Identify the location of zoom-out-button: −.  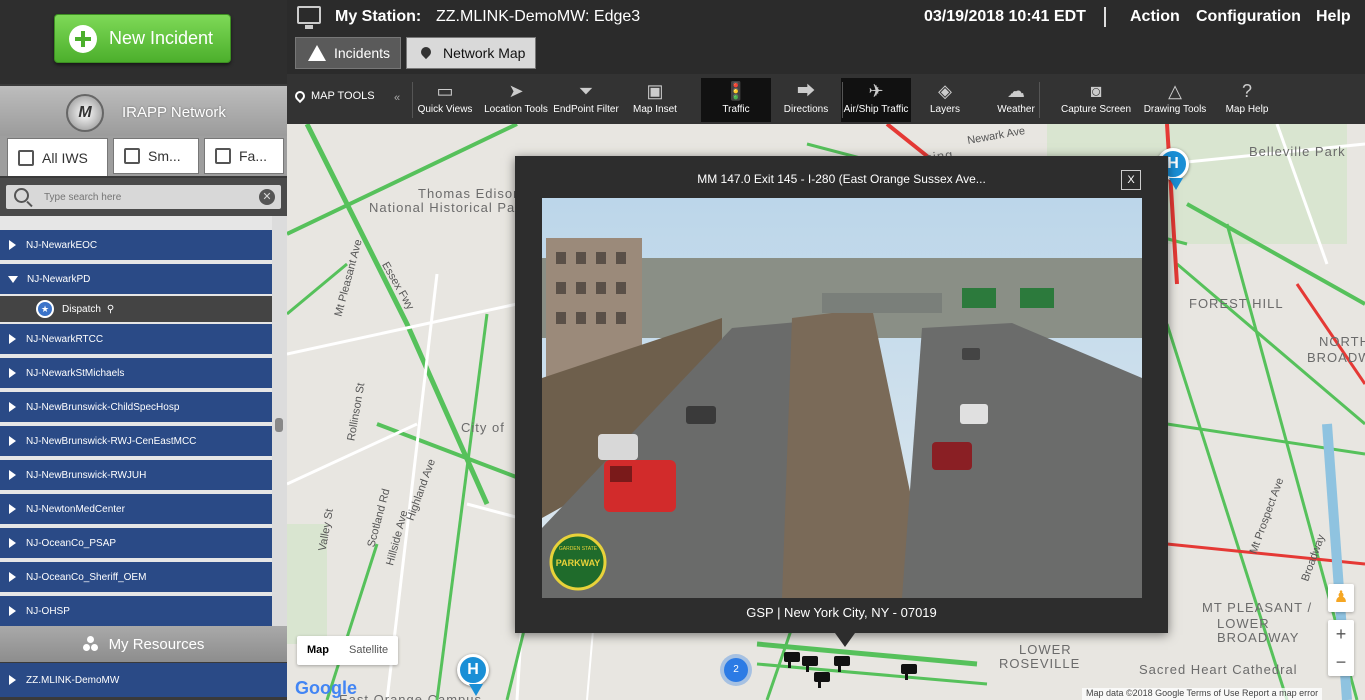
(1341, 662).